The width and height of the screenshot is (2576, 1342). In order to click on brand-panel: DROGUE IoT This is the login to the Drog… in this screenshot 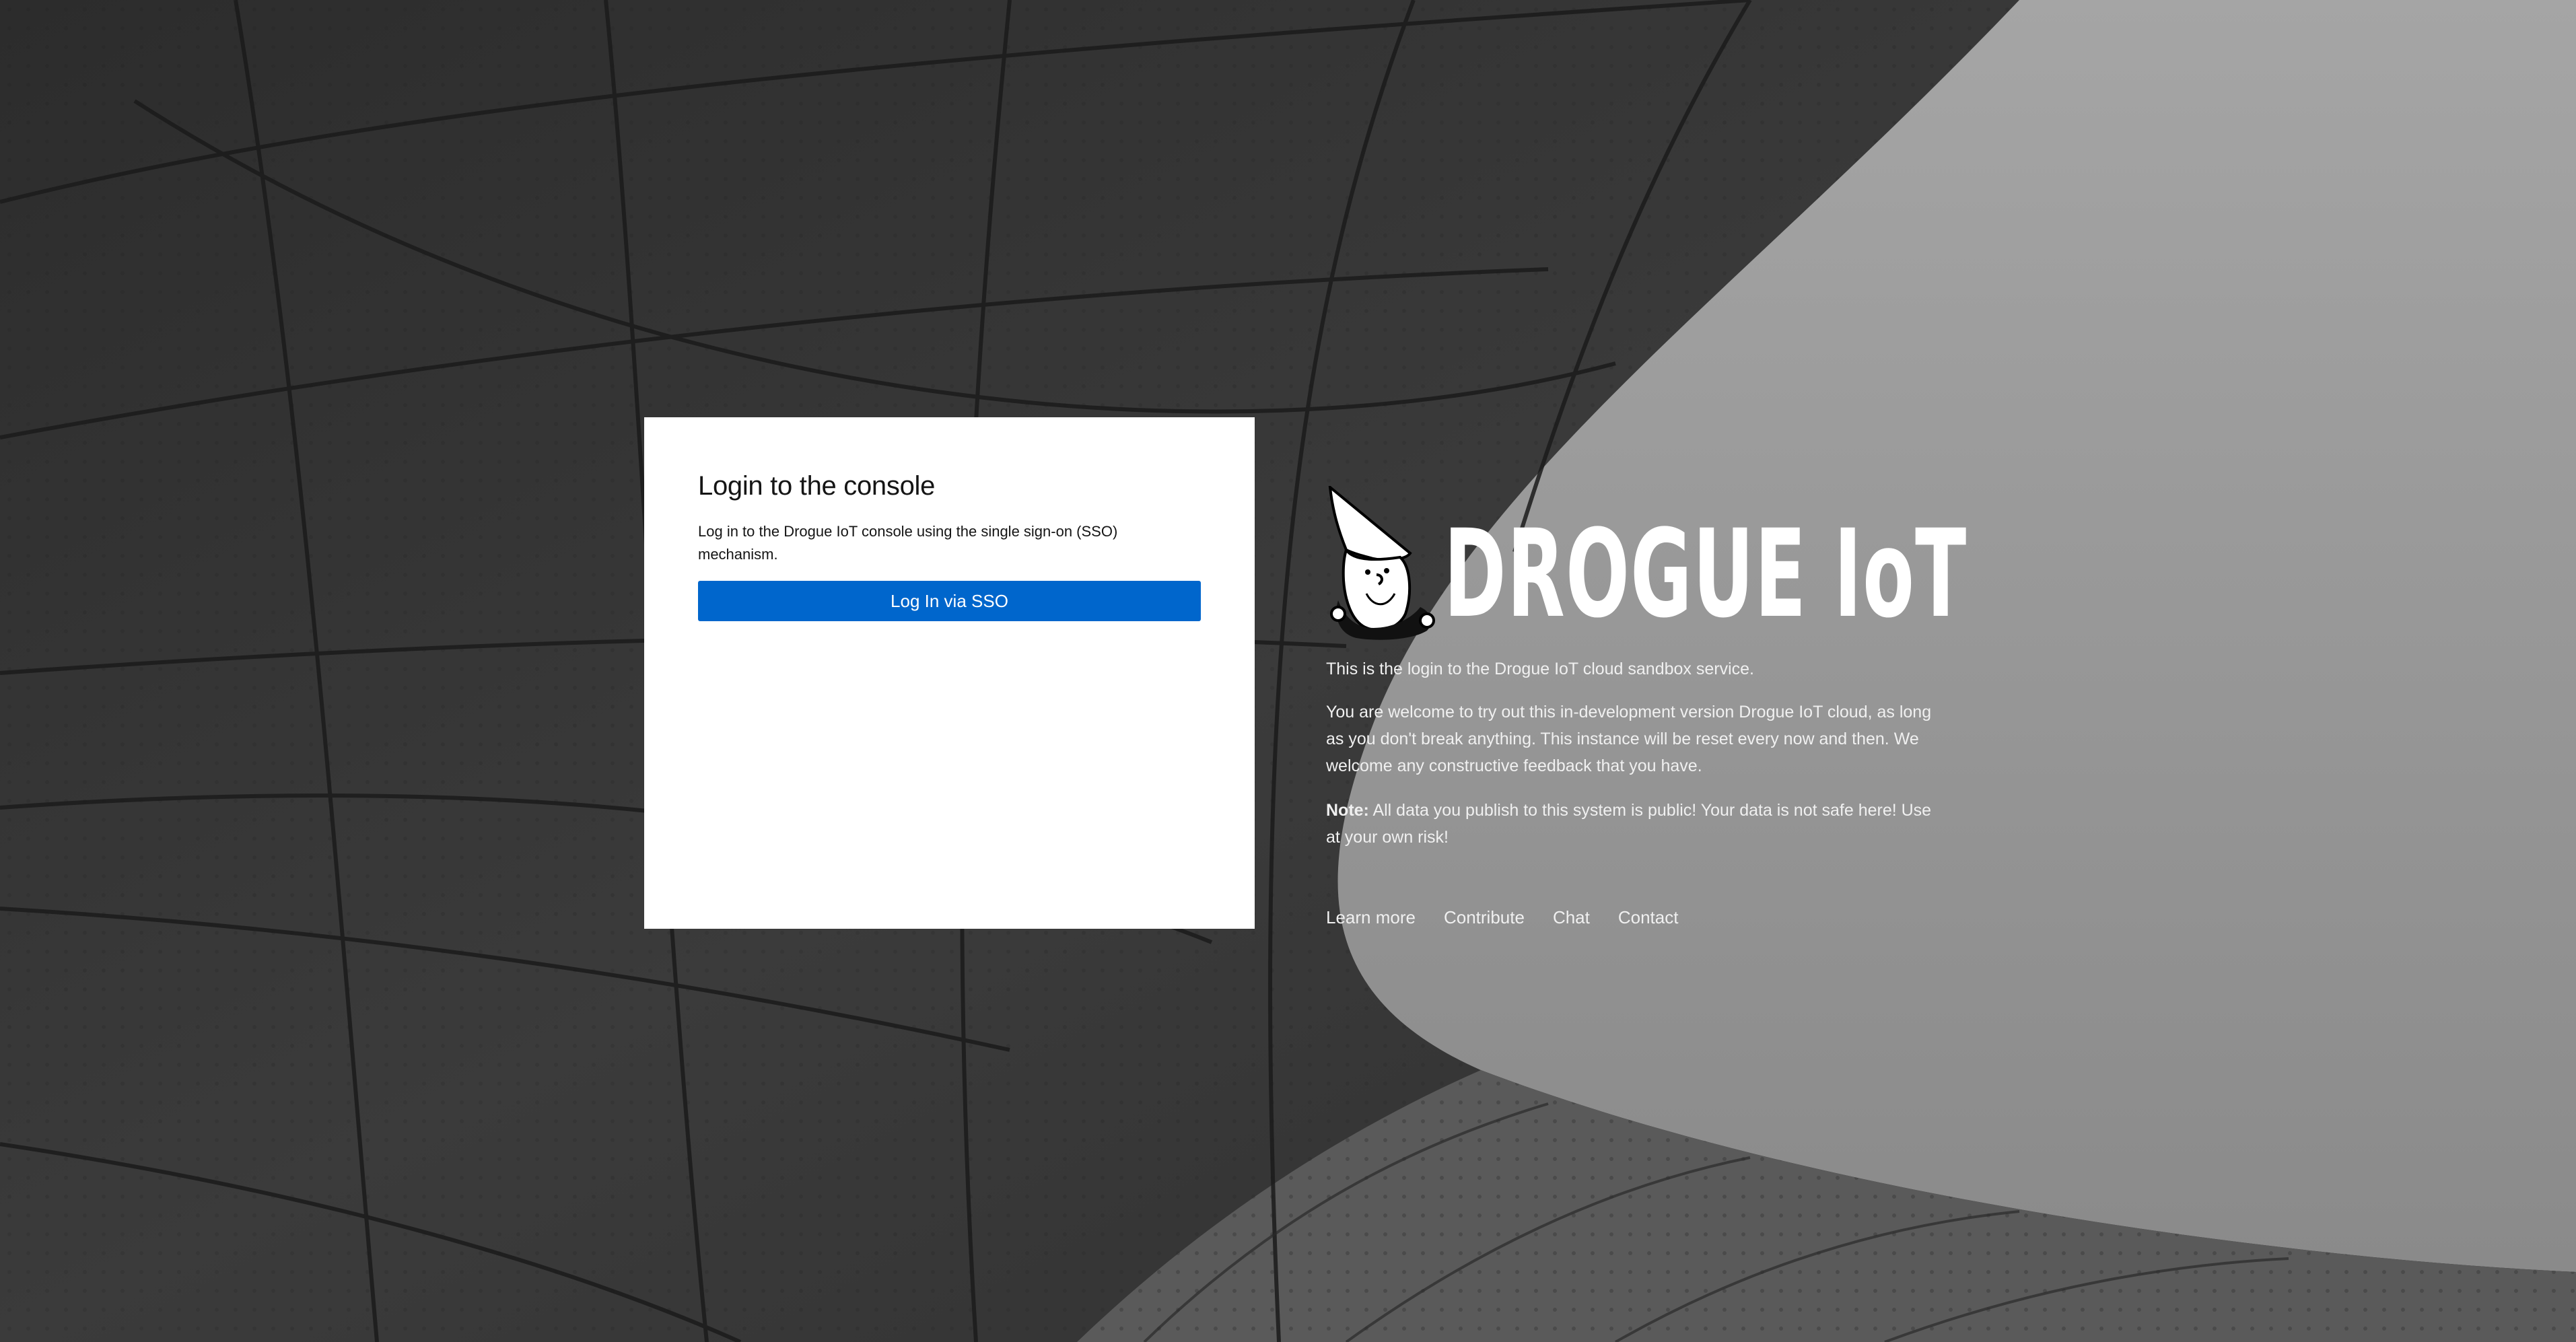, I will do `click(1646, 707)`.